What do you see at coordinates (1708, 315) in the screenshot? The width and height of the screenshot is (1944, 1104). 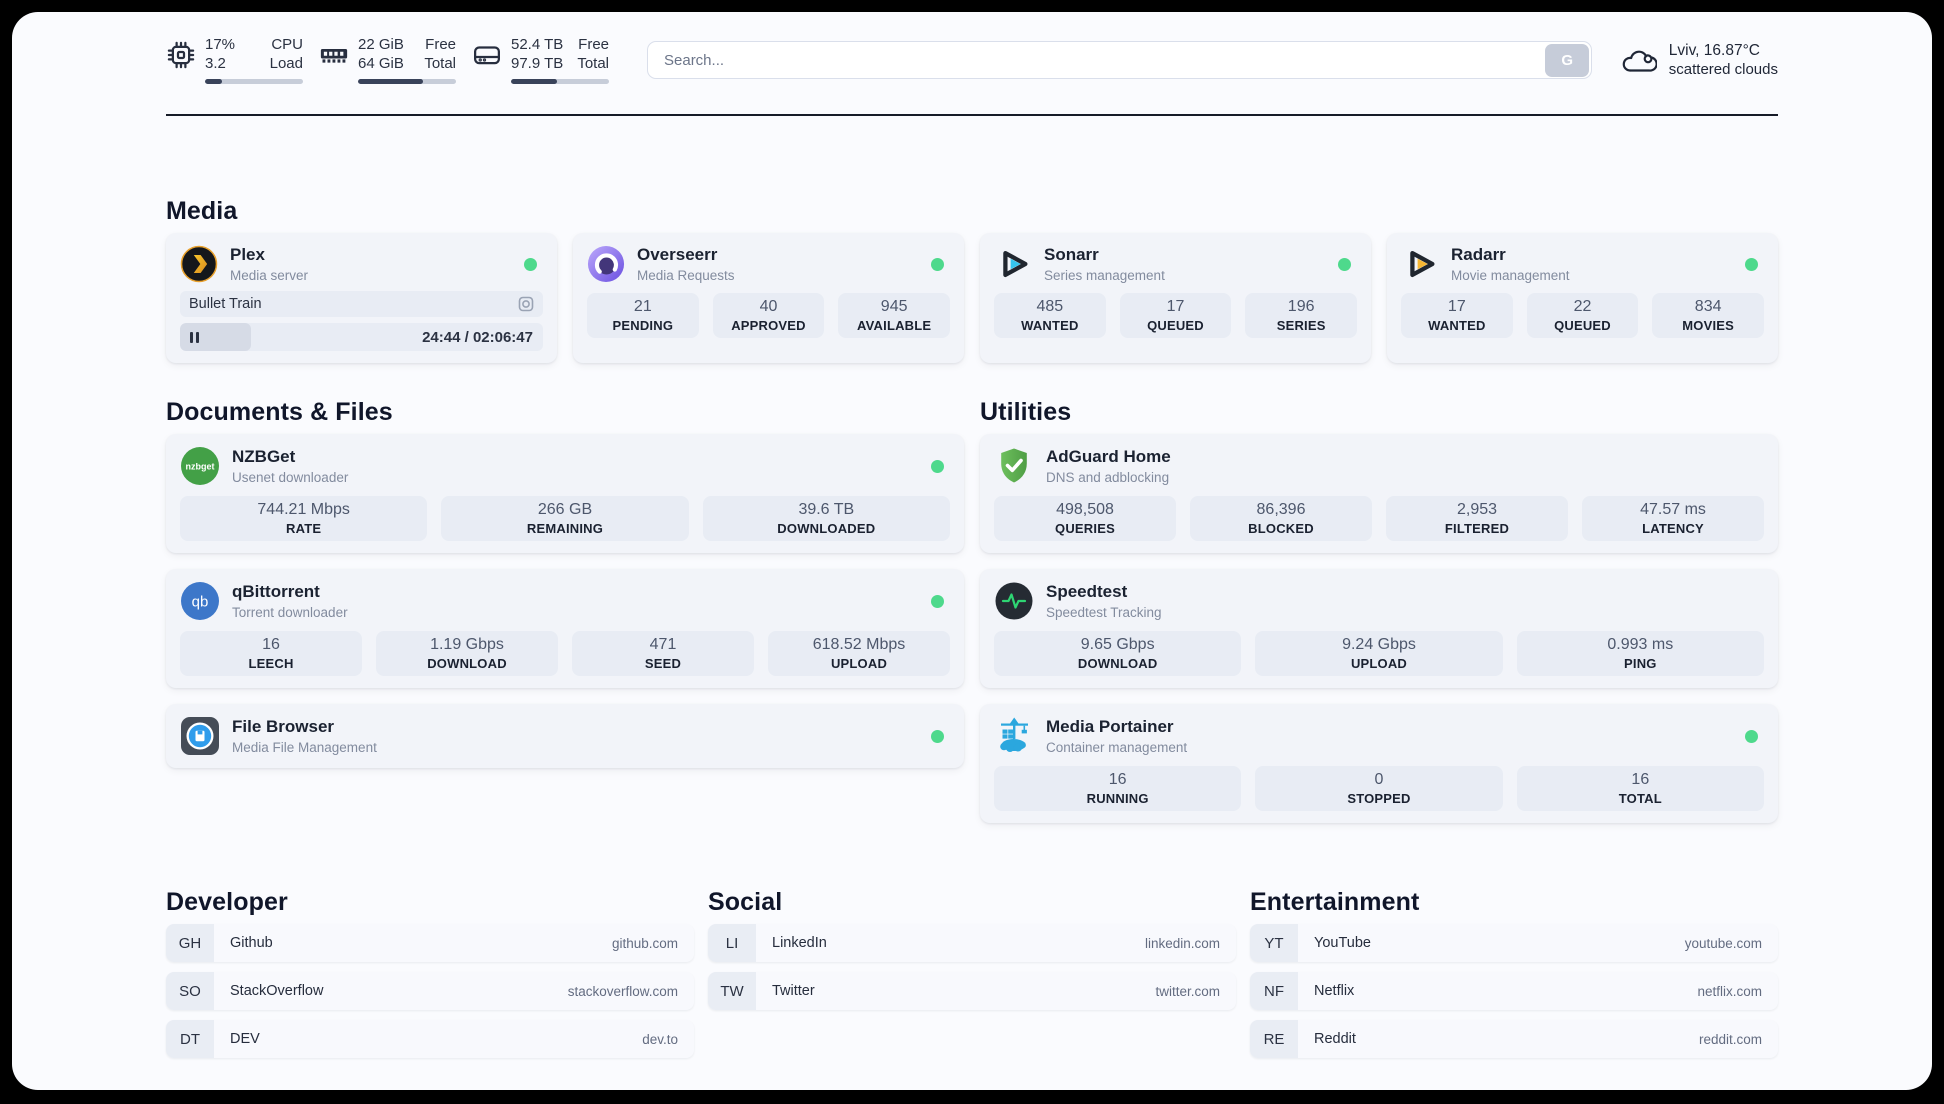 I see `stat-box: 834 MOVIES` at bounding box center [1708, 315].